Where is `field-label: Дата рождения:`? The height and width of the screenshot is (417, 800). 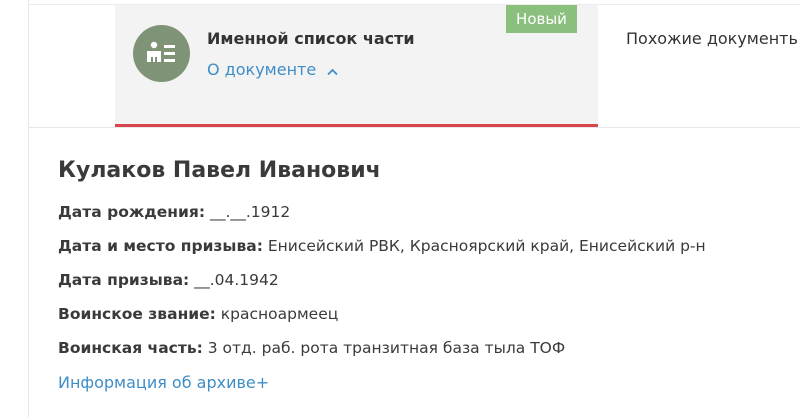 field-label: Дата рождения: is located at coordinates (132, 212).